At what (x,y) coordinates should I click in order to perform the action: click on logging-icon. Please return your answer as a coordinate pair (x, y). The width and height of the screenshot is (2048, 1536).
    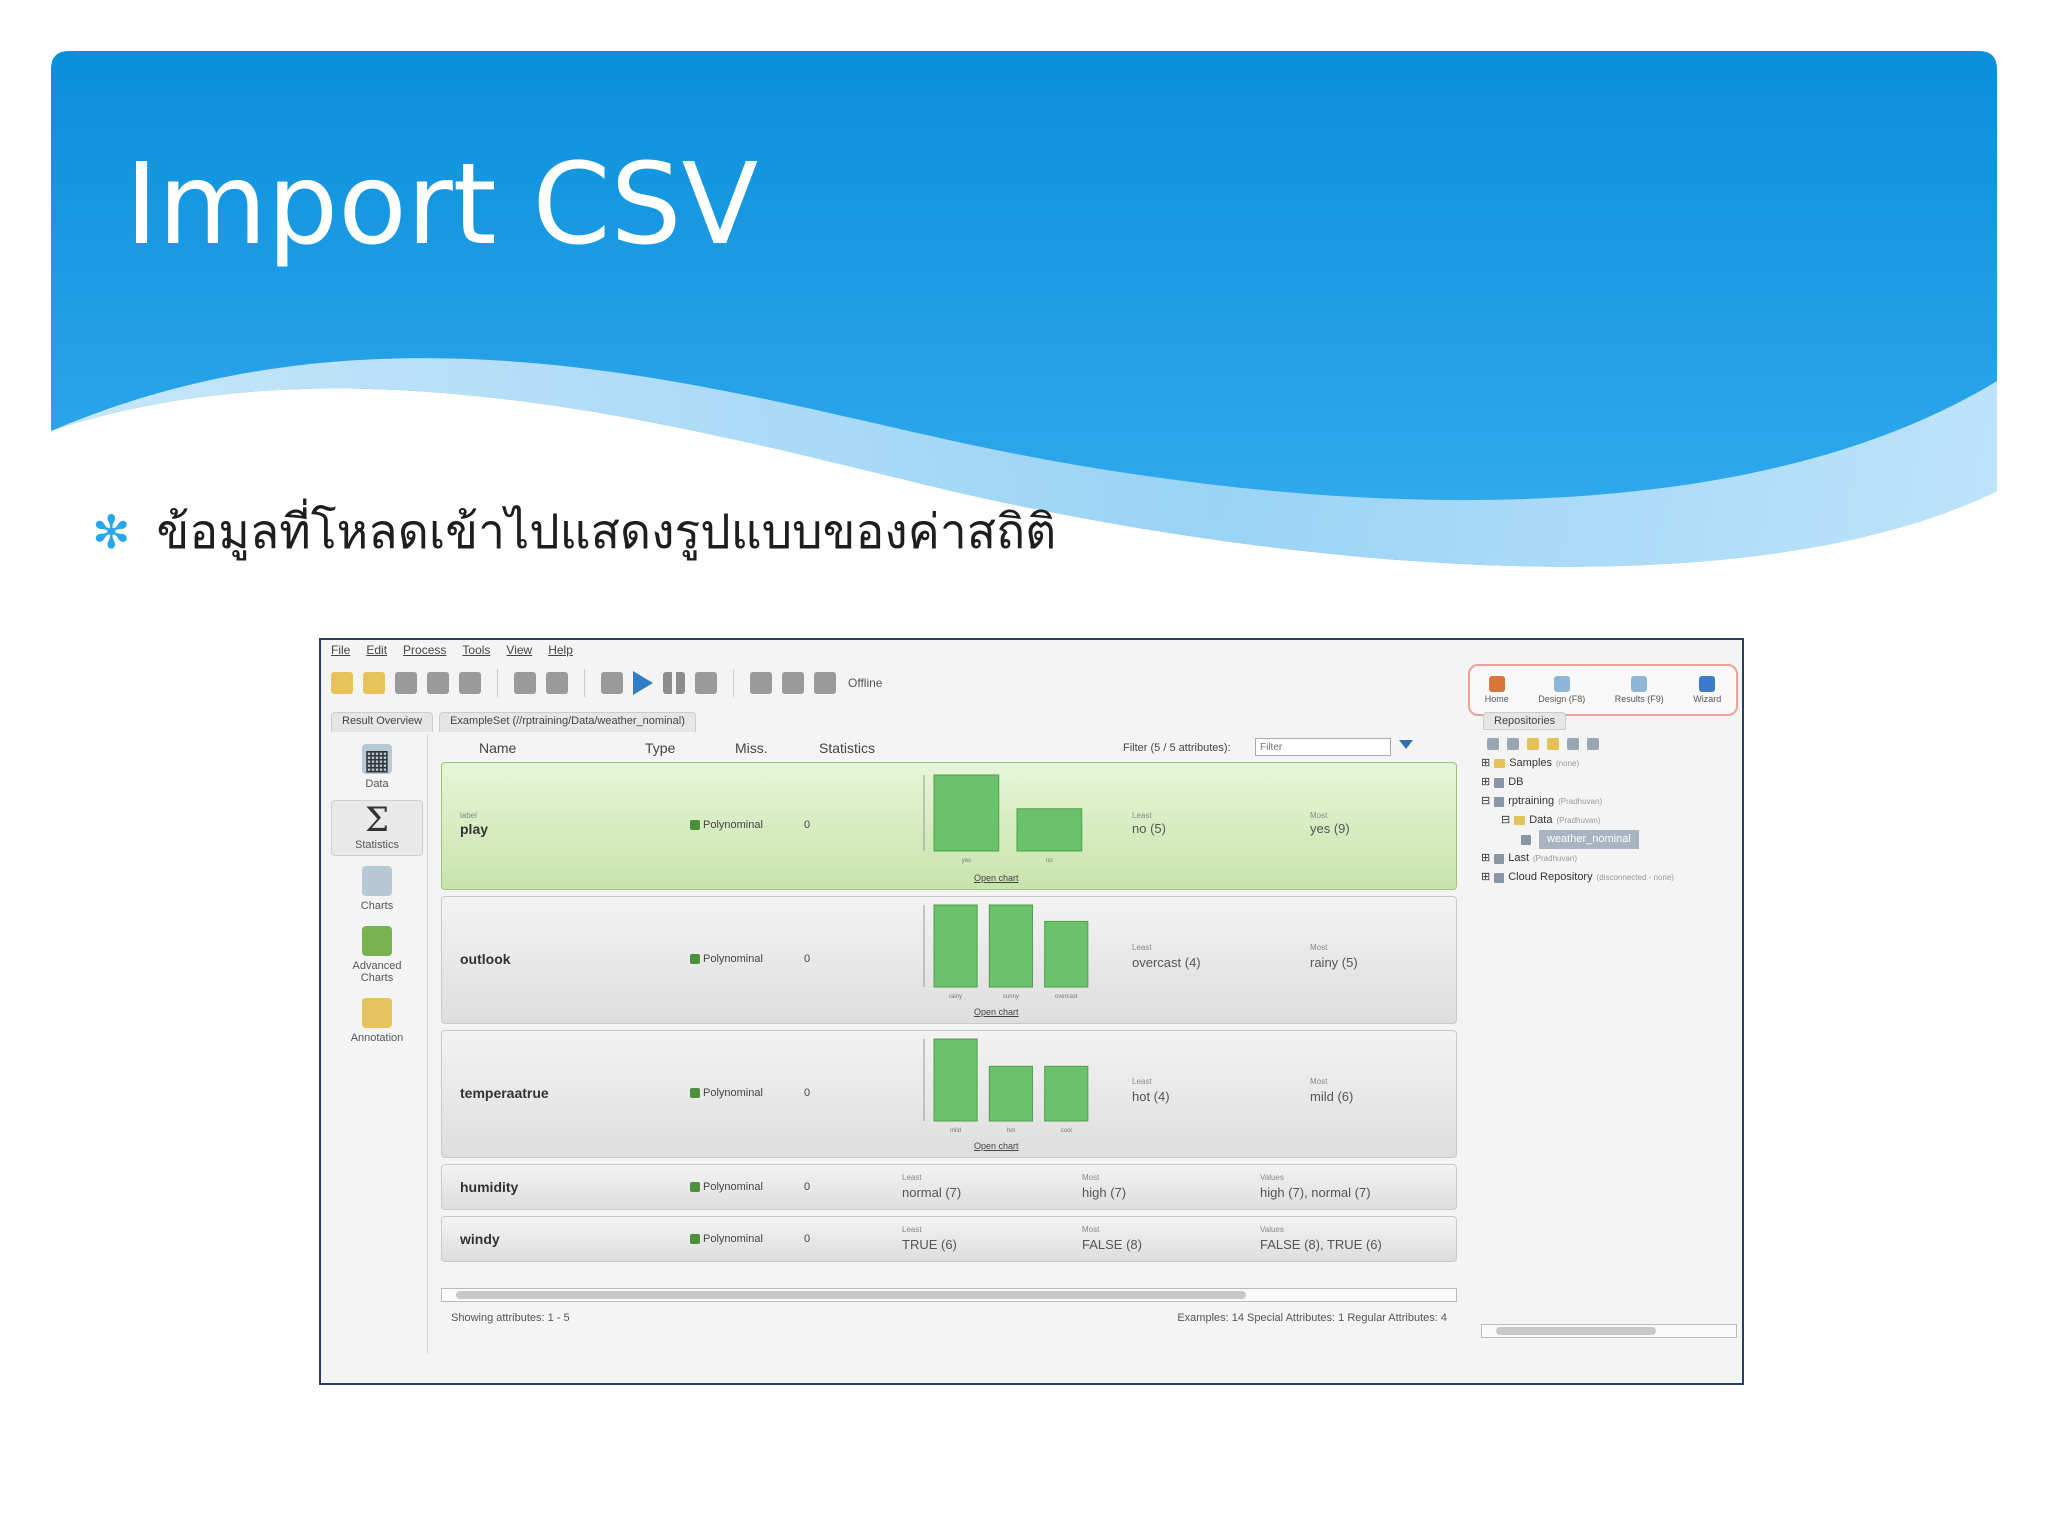
    Looking at the image, I should click on (761, 683).